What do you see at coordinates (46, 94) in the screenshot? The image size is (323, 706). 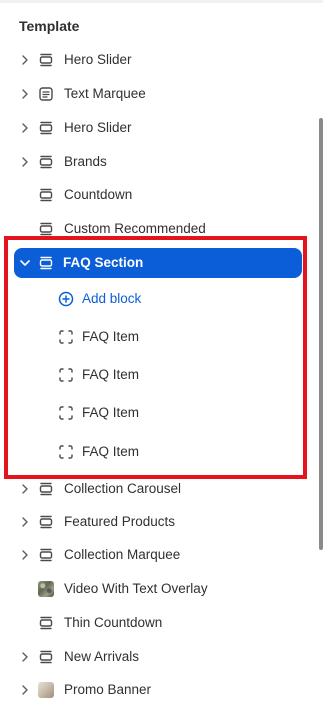 I see `text-section-icon` at bounding box center [46, 94].